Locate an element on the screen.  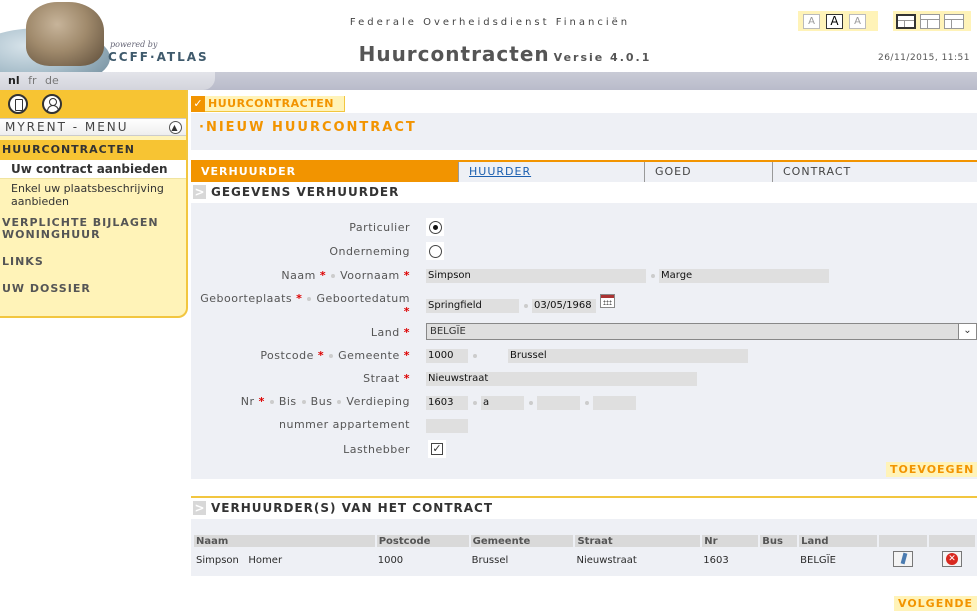
menu-title: MYRENT - MENU is located at coordinates (67, 127).